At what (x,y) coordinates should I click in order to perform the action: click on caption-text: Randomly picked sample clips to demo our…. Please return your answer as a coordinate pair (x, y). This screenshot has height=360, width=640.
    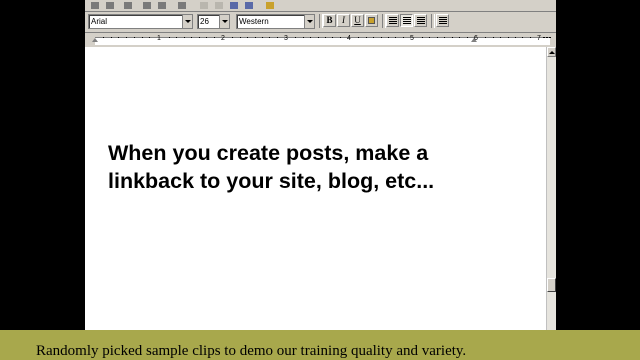
    Looking at the image, I should click on (251, 351).